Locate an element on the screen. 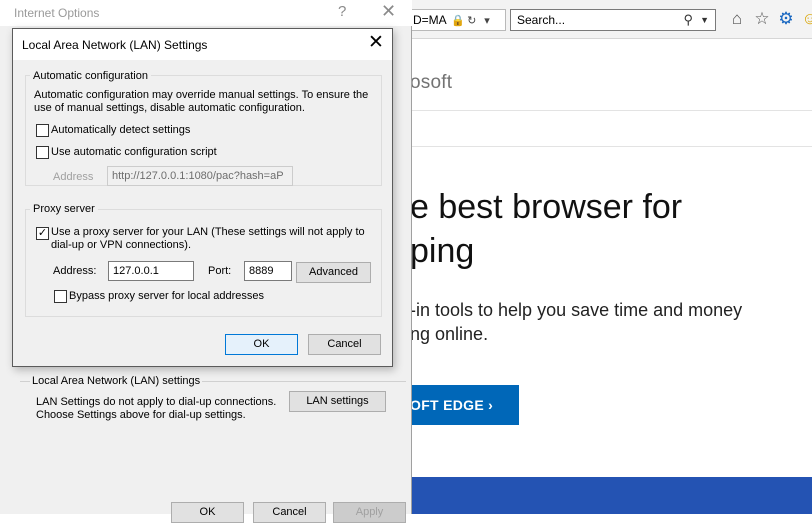  smiley-feedback-icon: ☺ is located at coordinates (806, 19).